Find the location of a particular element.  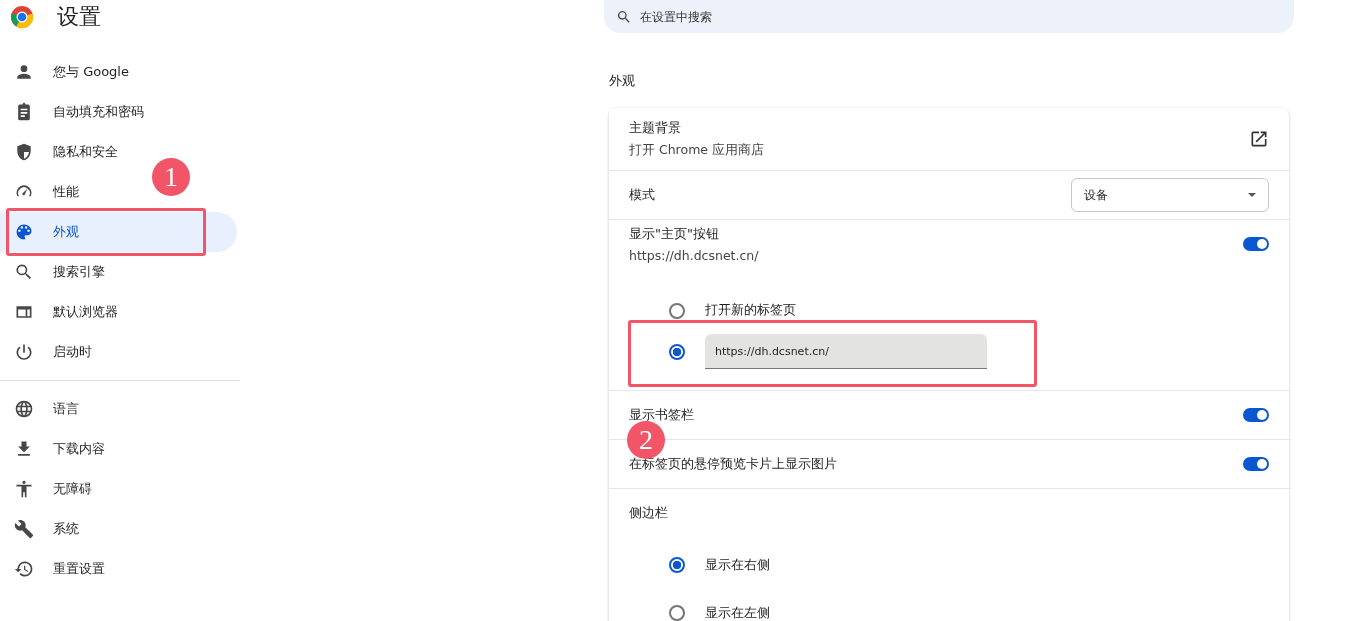

radio-label: 打开新的标签页 is located at coordinates (750, 310).